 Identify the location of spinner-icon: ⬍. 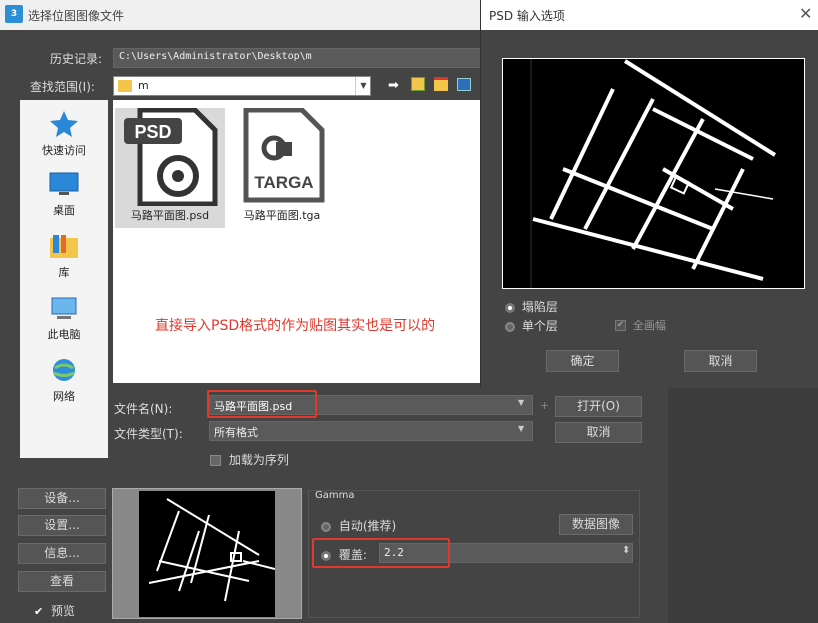
(626, 550).